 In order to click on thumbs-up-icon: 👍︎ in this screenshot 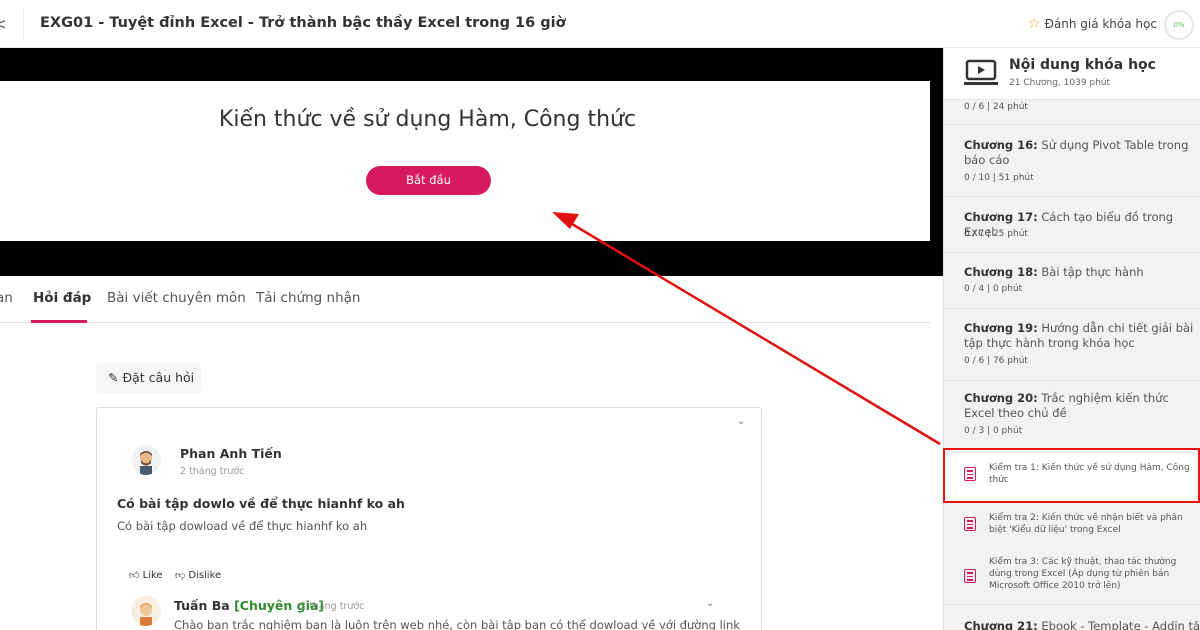, I will do `click(134, 575)`.